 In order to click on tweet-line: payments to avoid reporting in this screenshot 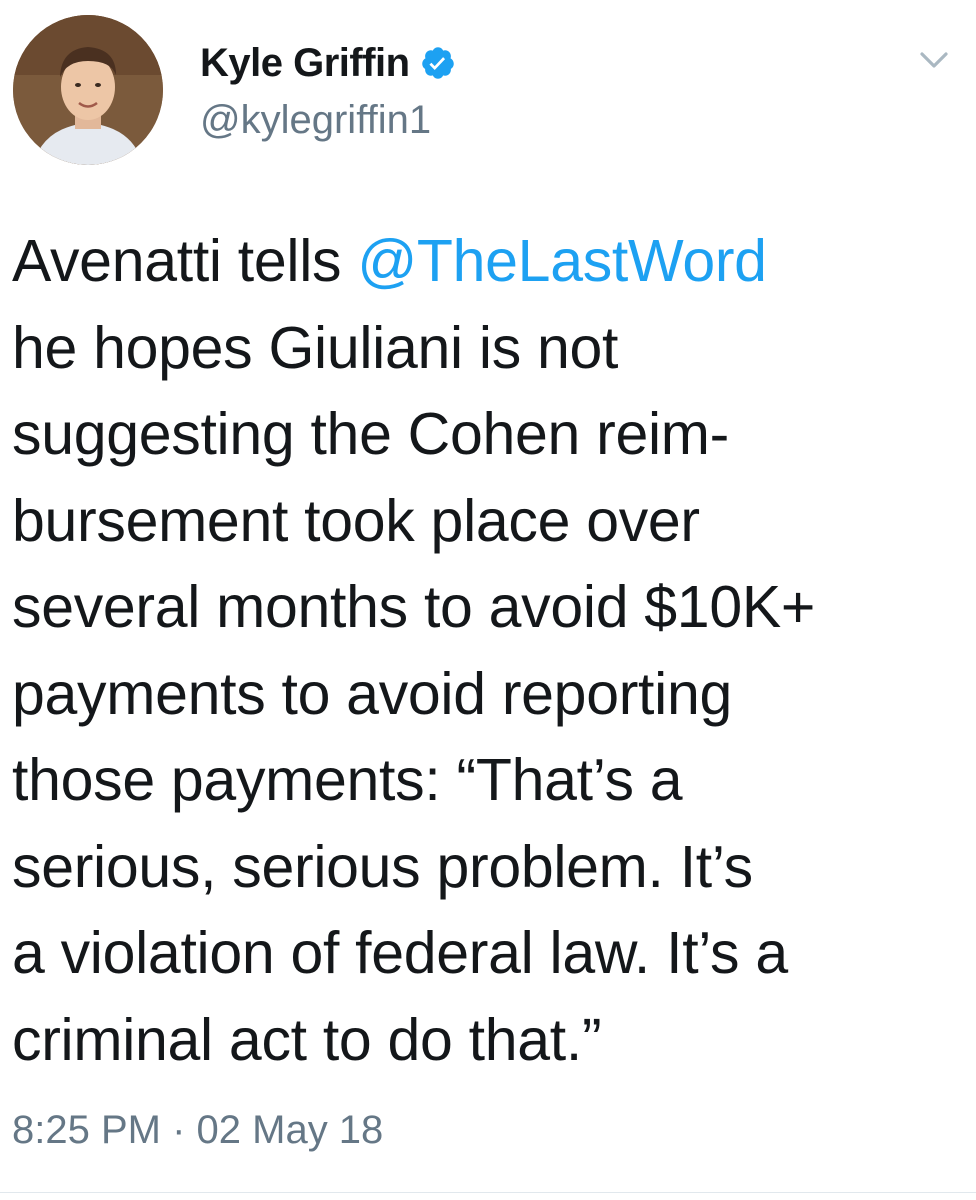, I will do `click(372, 693)`.